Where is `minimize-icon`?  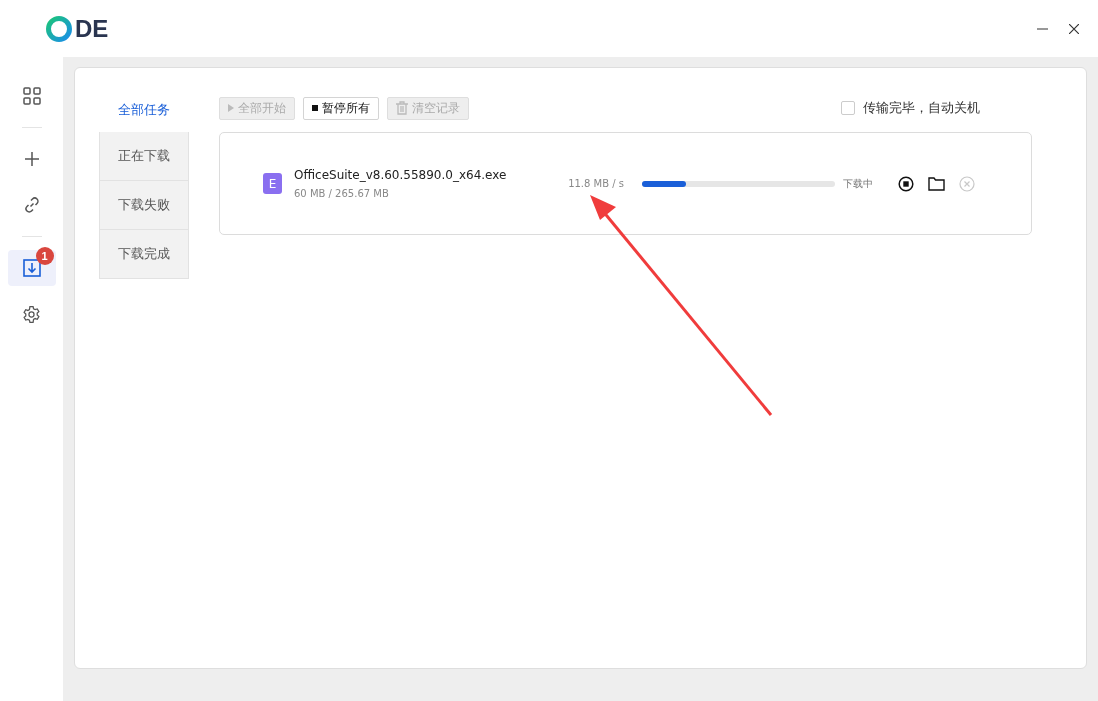
minimize-icon is located at coordinates (1042, 28).